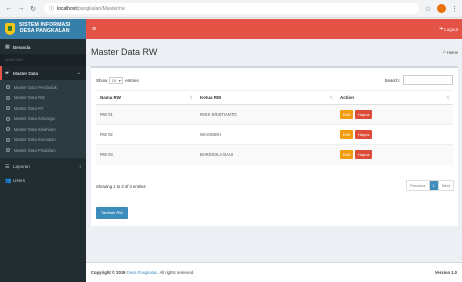 This screenshot has width=462, height=282. Describe the element at coordinates (102, 80) in the screenshot. I see `show-label: Show` at that location.